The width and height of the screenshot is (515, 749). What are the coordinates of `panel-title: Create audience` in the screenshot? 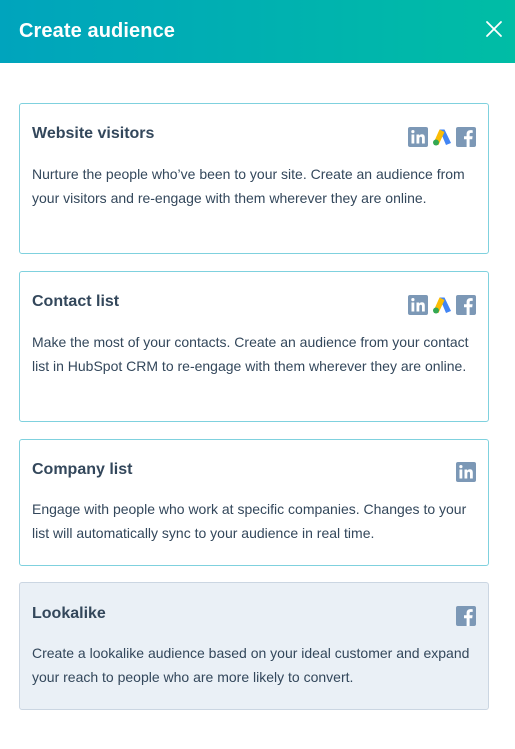 It's located at (97, 31).